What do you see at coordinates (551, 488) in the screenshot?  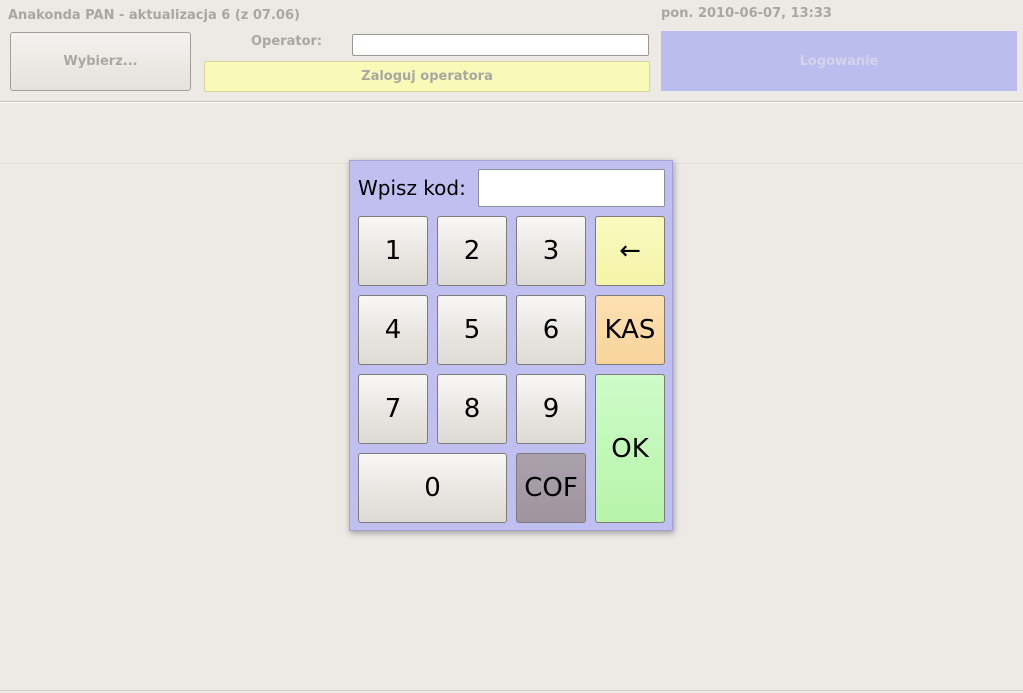 I see `cof-key: COF` at bounding box center [551, 488].